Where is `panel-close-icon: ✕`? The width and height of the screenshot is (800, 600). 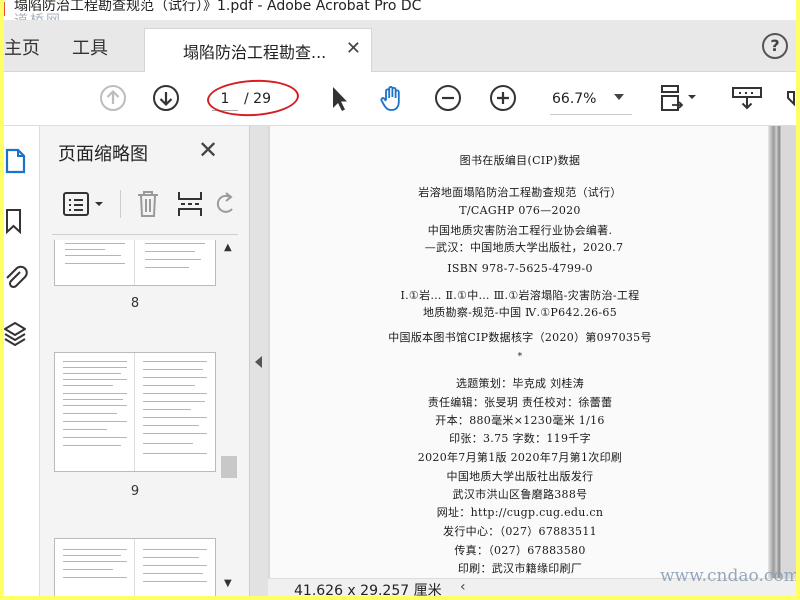 panel-close-icon: ✕ is located at coordinates (208, 150).